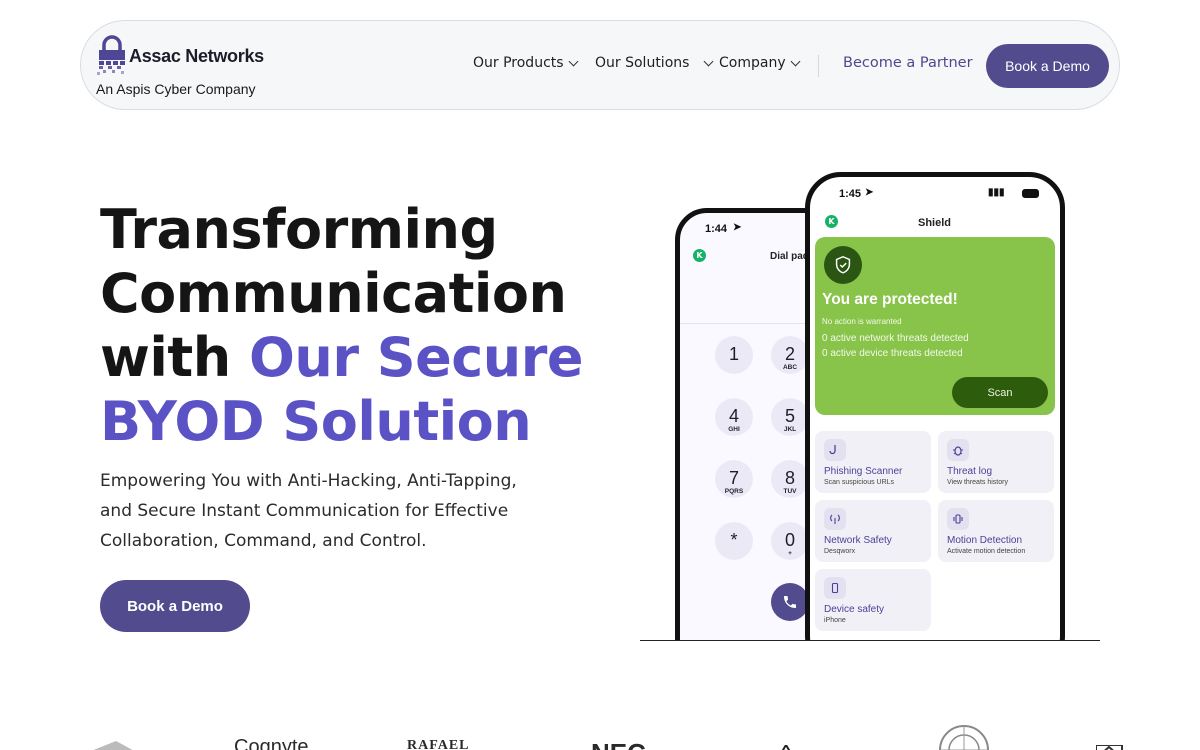 The width and height of the screenshot is (1200, 750). I want to click on status-note: No action is warranted, so click(862, 321).